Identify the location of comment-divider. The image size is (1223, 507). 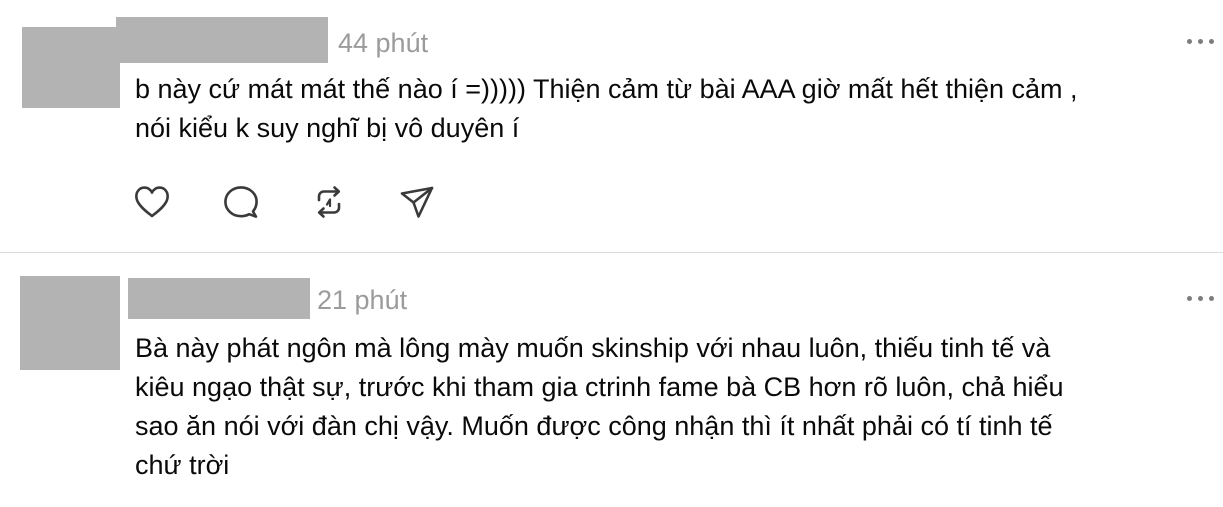
(611, 252).